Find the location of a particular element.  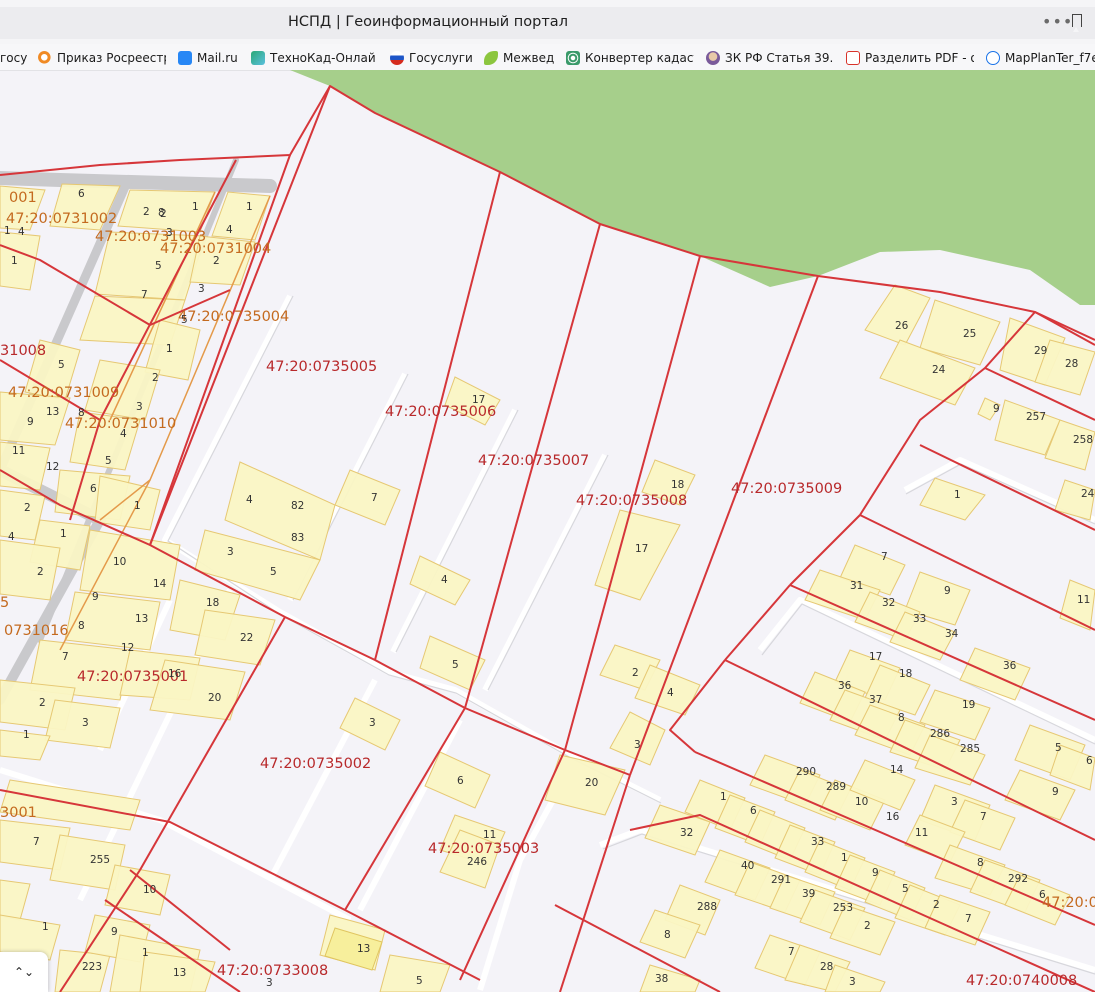

parcel-number: 257 is located at coordinates (1036, 417).